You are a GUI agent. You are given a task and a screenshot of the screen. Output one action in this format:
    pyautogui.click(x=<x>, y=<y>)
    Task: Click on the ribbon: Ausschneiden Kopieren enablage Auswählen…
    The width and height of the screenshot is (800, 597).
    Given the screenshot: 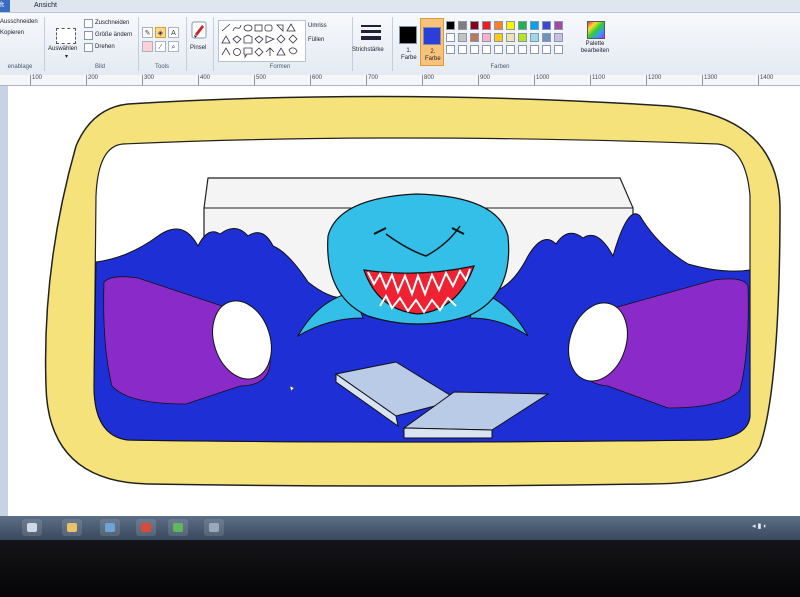 What is the action you would take?
    pyautogui.click(x=400, y=44)
    